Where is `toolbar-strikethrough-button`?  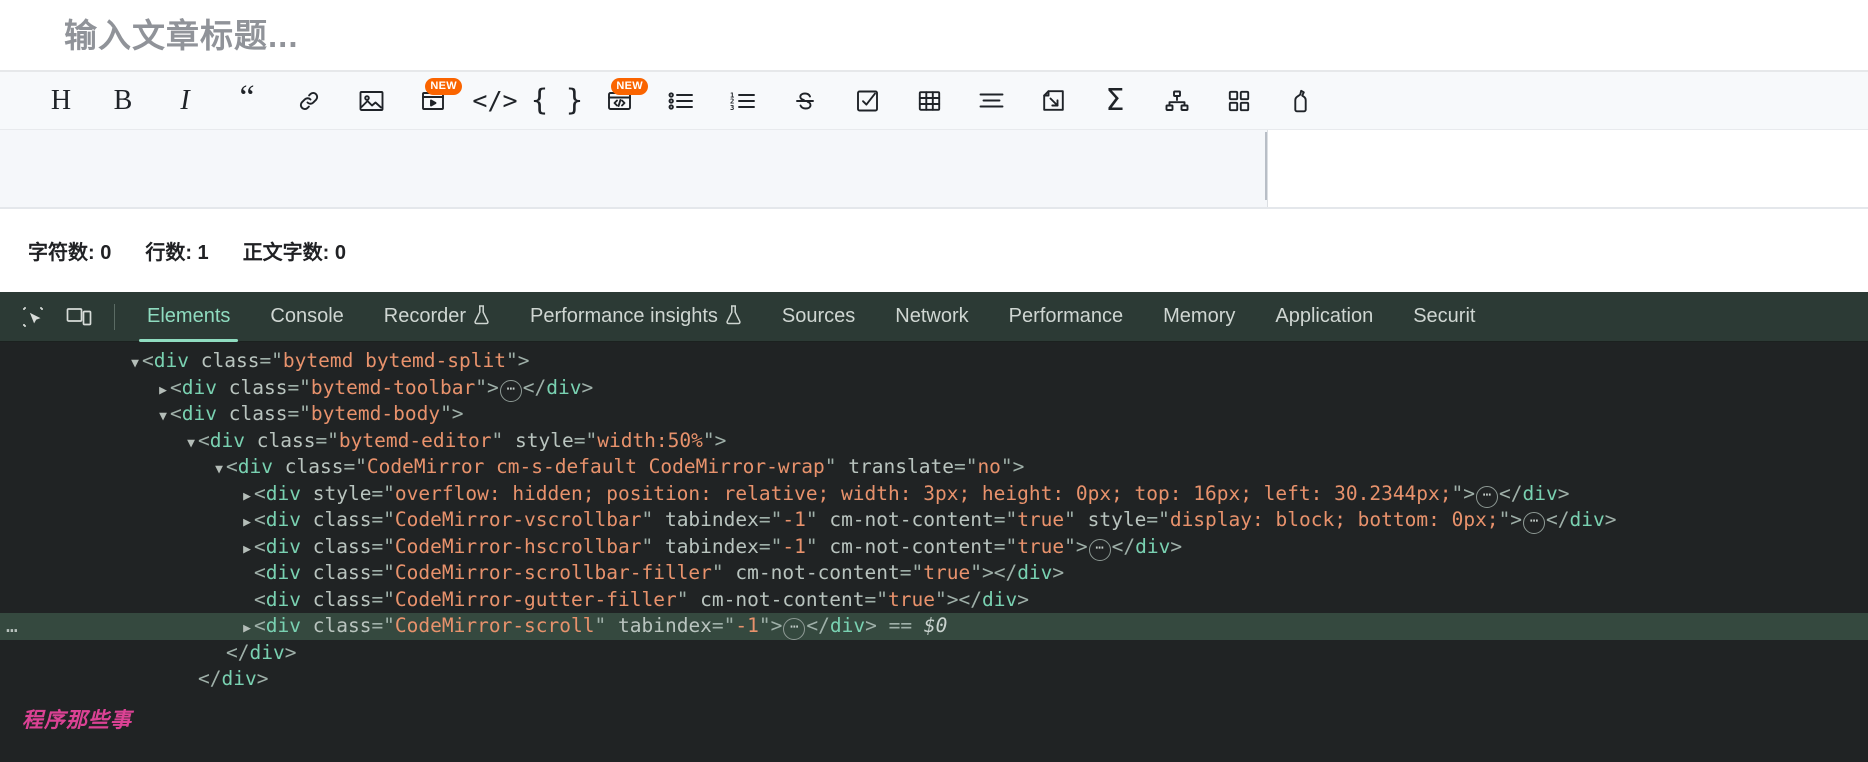
toolbar-strikethrough-button is located at coordinates (805, 101).